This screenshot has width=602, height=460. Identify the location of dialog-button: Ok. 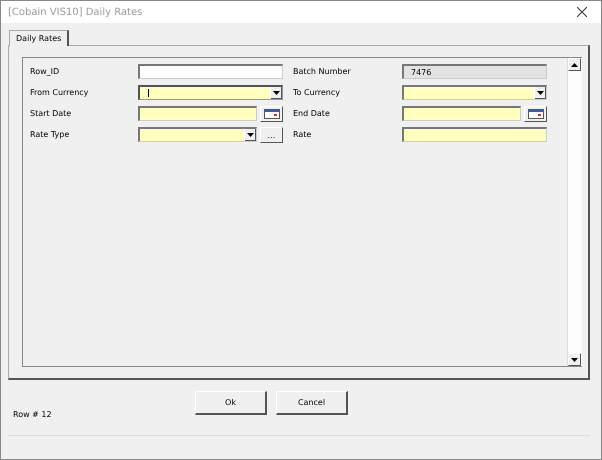
(231, 402).